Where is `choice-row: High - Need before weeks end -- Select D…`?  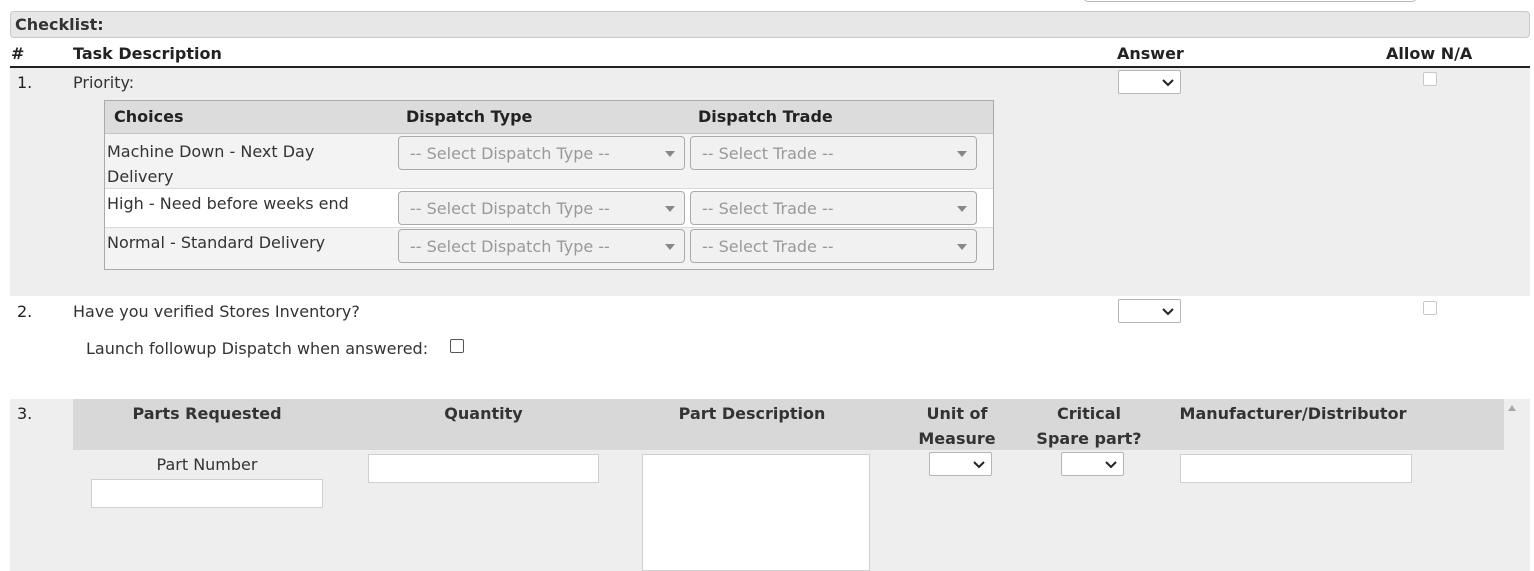 choice-row: High - Need before weeks end -- Select D… is located at coordinates (549, 207).